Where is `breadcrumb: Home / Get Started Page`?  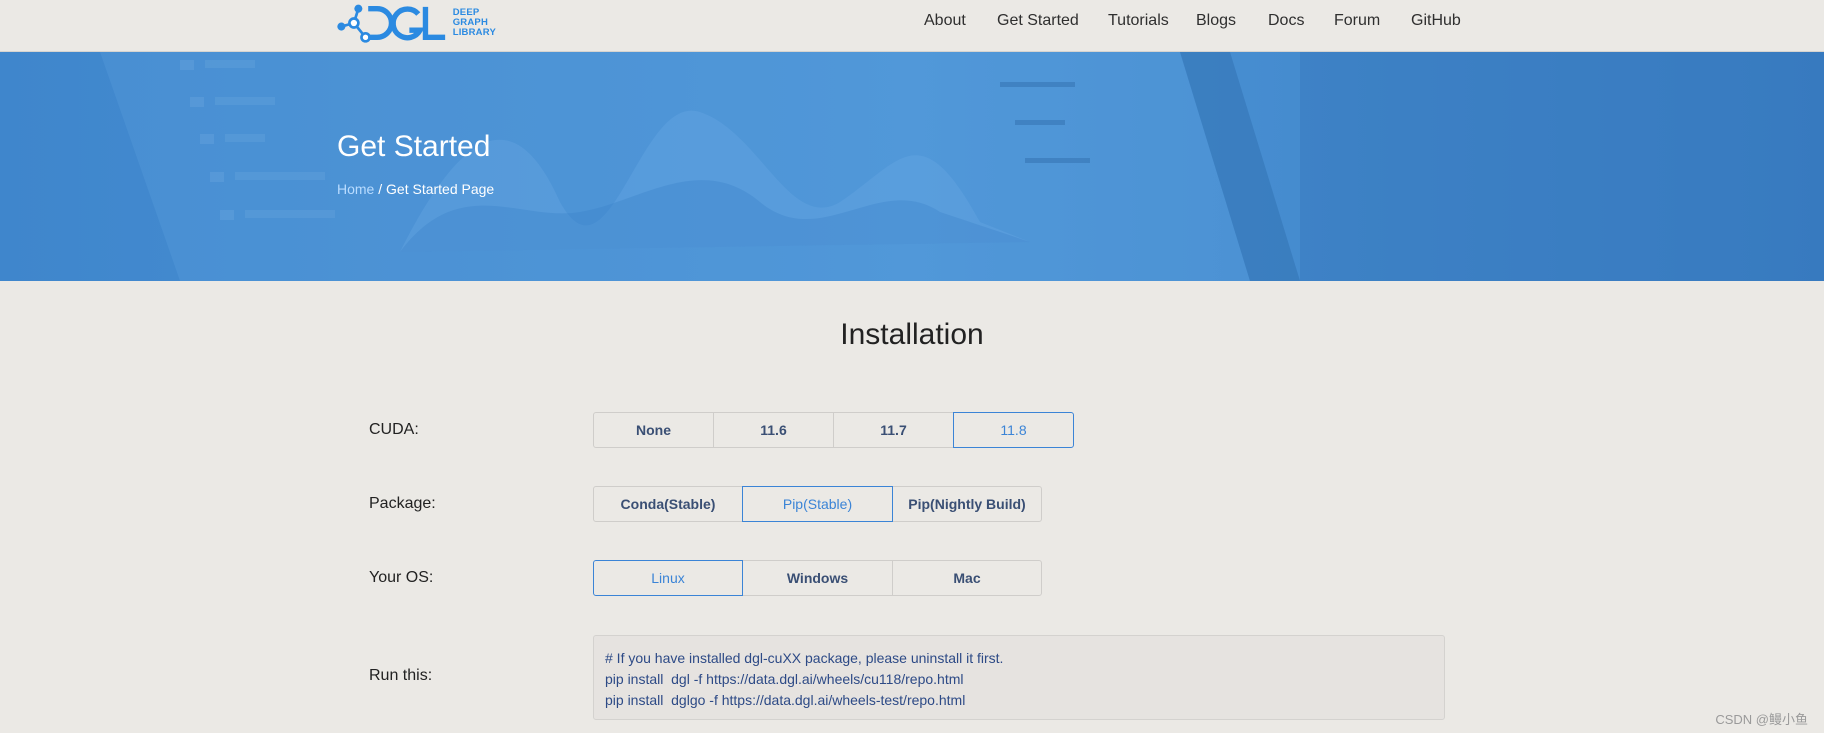
breadcrumb: Home / Get Started Page is located at coordinates (415, 189).